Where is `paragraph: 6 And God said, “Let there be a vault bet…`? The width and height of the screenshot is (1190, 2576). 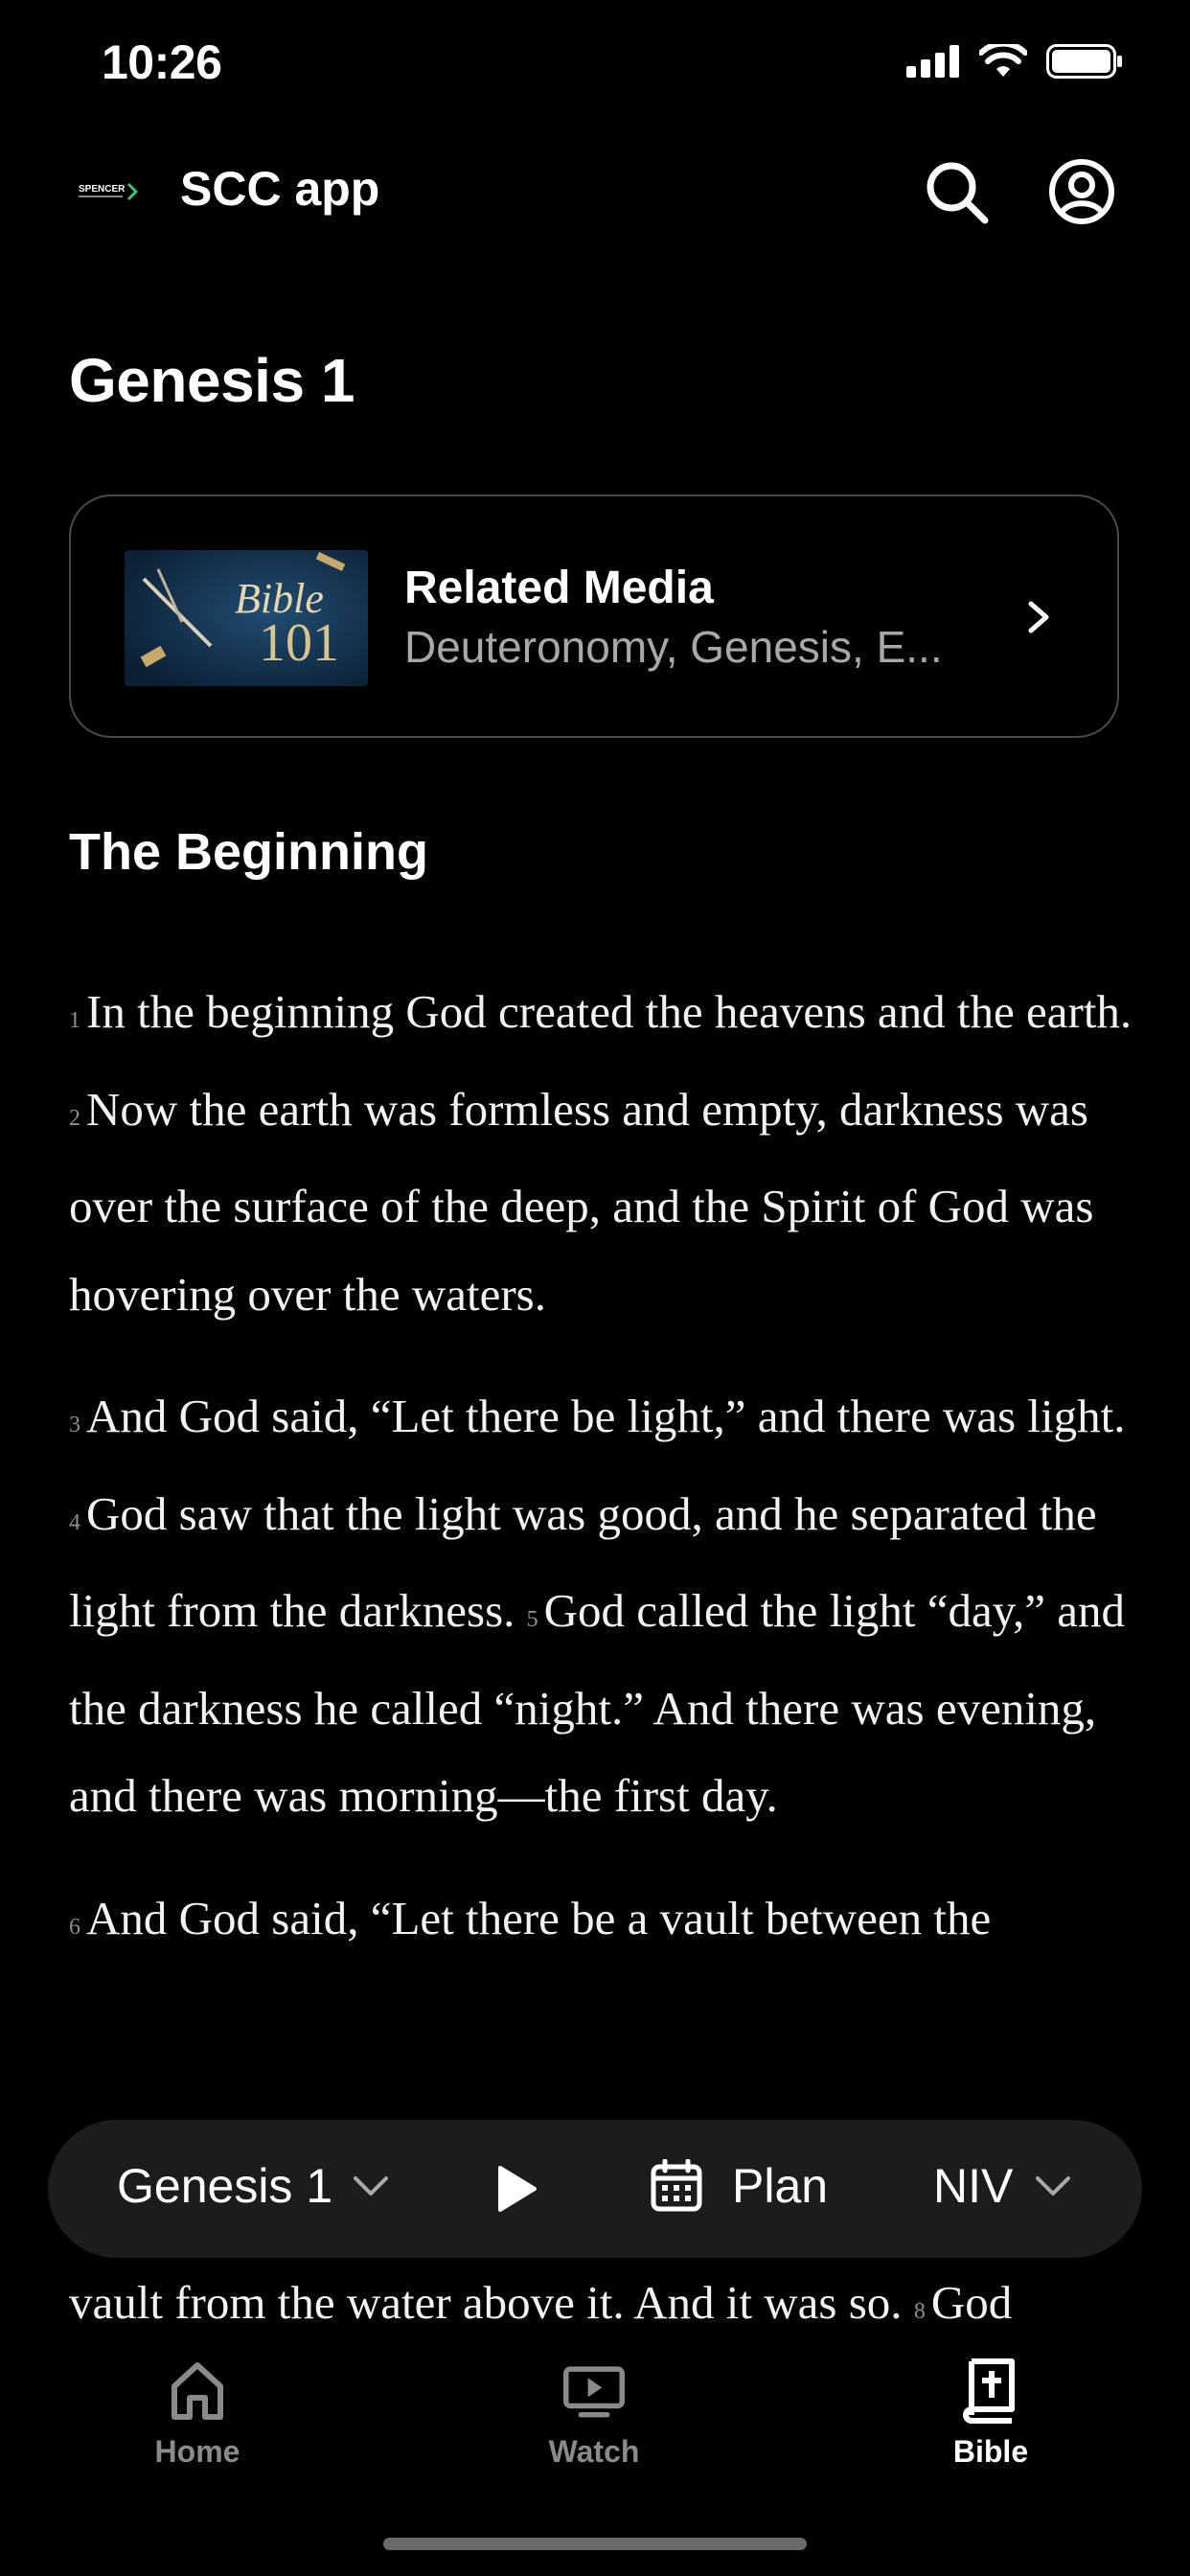
paragraph: 6 And God said, “Let there be a vault bet… is located at coordinates (601, 1923).